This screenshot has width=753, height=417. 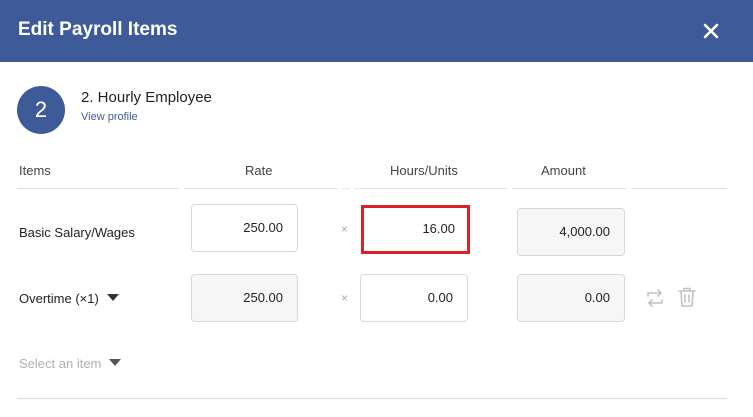 I want to click on bottom-divider, so click(x=372, y=398).